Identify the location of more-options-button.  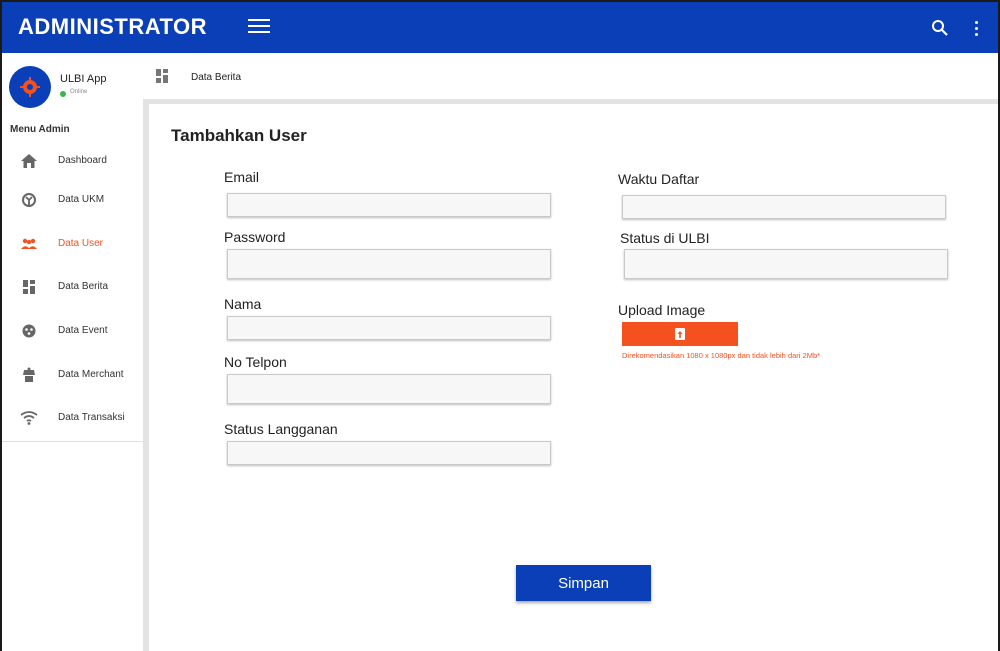
(976, 28).